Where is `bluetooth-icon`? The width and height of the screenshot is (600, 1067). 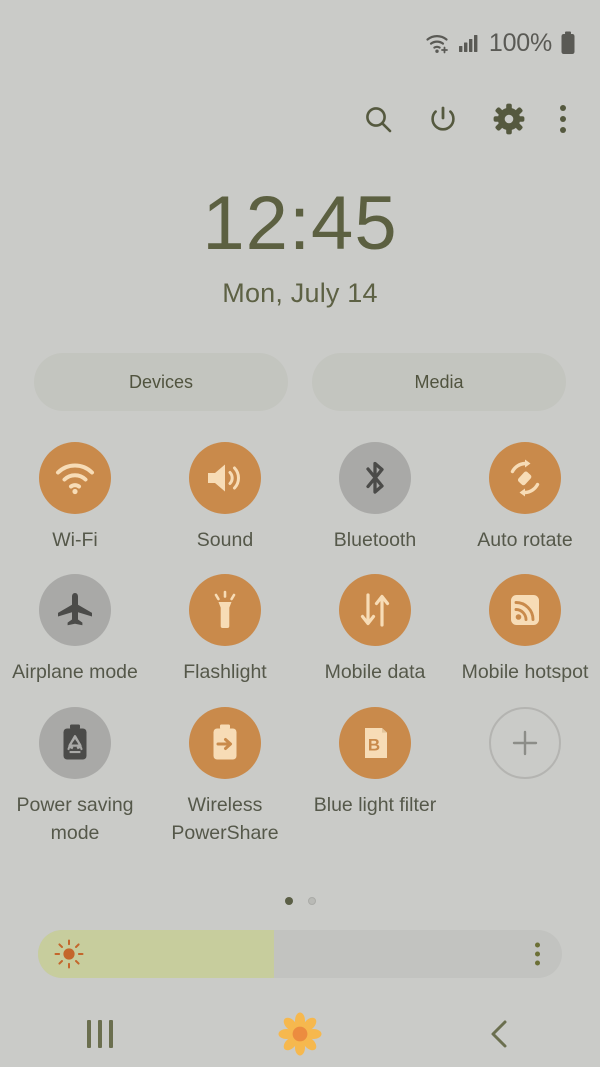 bluetooth-icon is located at coordinates (375, 478).